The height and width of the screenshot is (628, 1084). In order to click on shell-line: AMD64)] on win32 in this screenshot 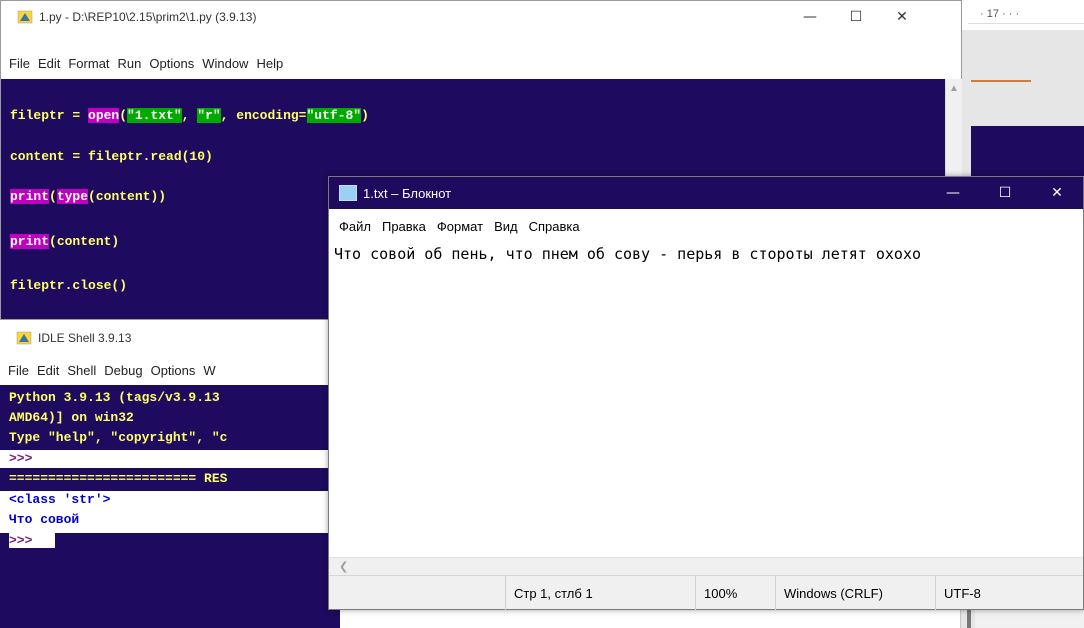, I will do `click(71, 417)`.